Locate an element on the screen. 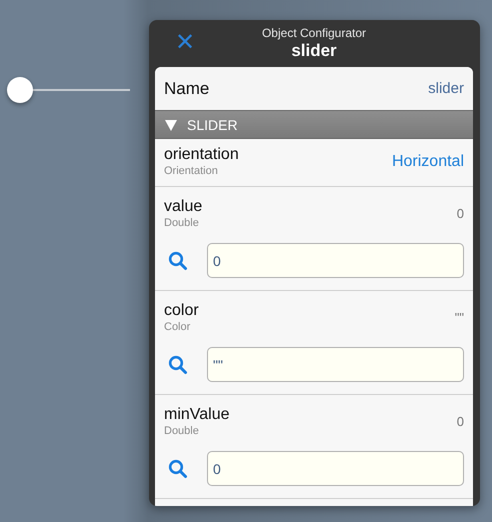  property-type: Orientation is located at coordinates (191, 171).